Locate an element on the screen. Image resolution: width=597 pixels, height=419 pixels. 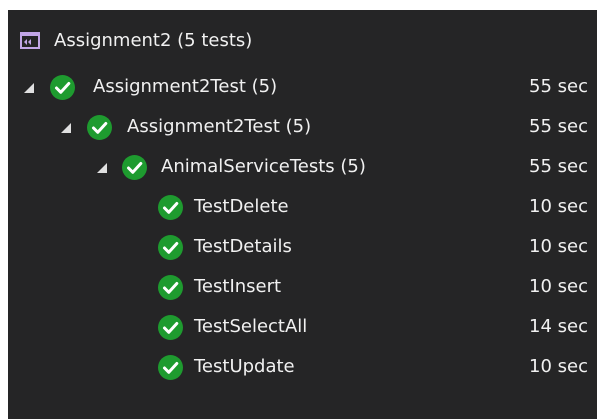
tree-item-label: TestDetails is located at coordinates (243, 246).